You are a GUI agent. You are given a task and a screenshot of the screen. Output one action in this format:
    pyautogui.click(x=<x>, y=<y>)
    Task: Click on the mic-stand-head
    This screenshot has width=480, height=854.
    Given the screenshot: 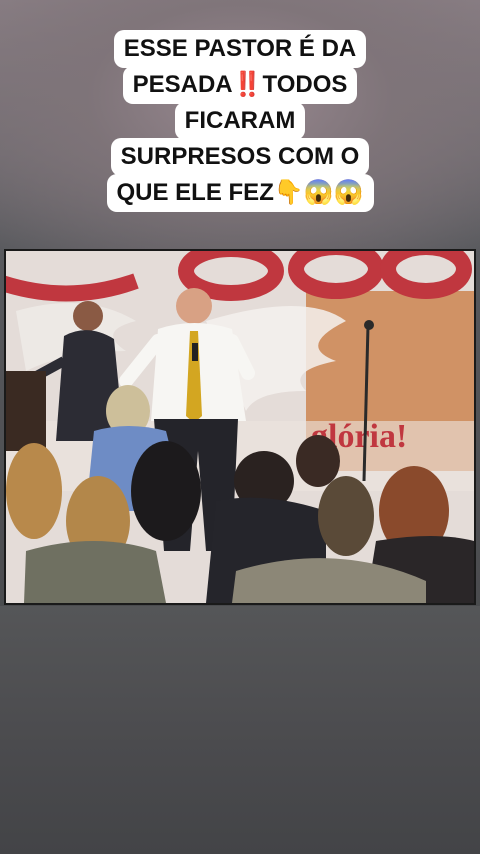 What is the action you would take?
    pyautogui.click(x=369, y=325)
    